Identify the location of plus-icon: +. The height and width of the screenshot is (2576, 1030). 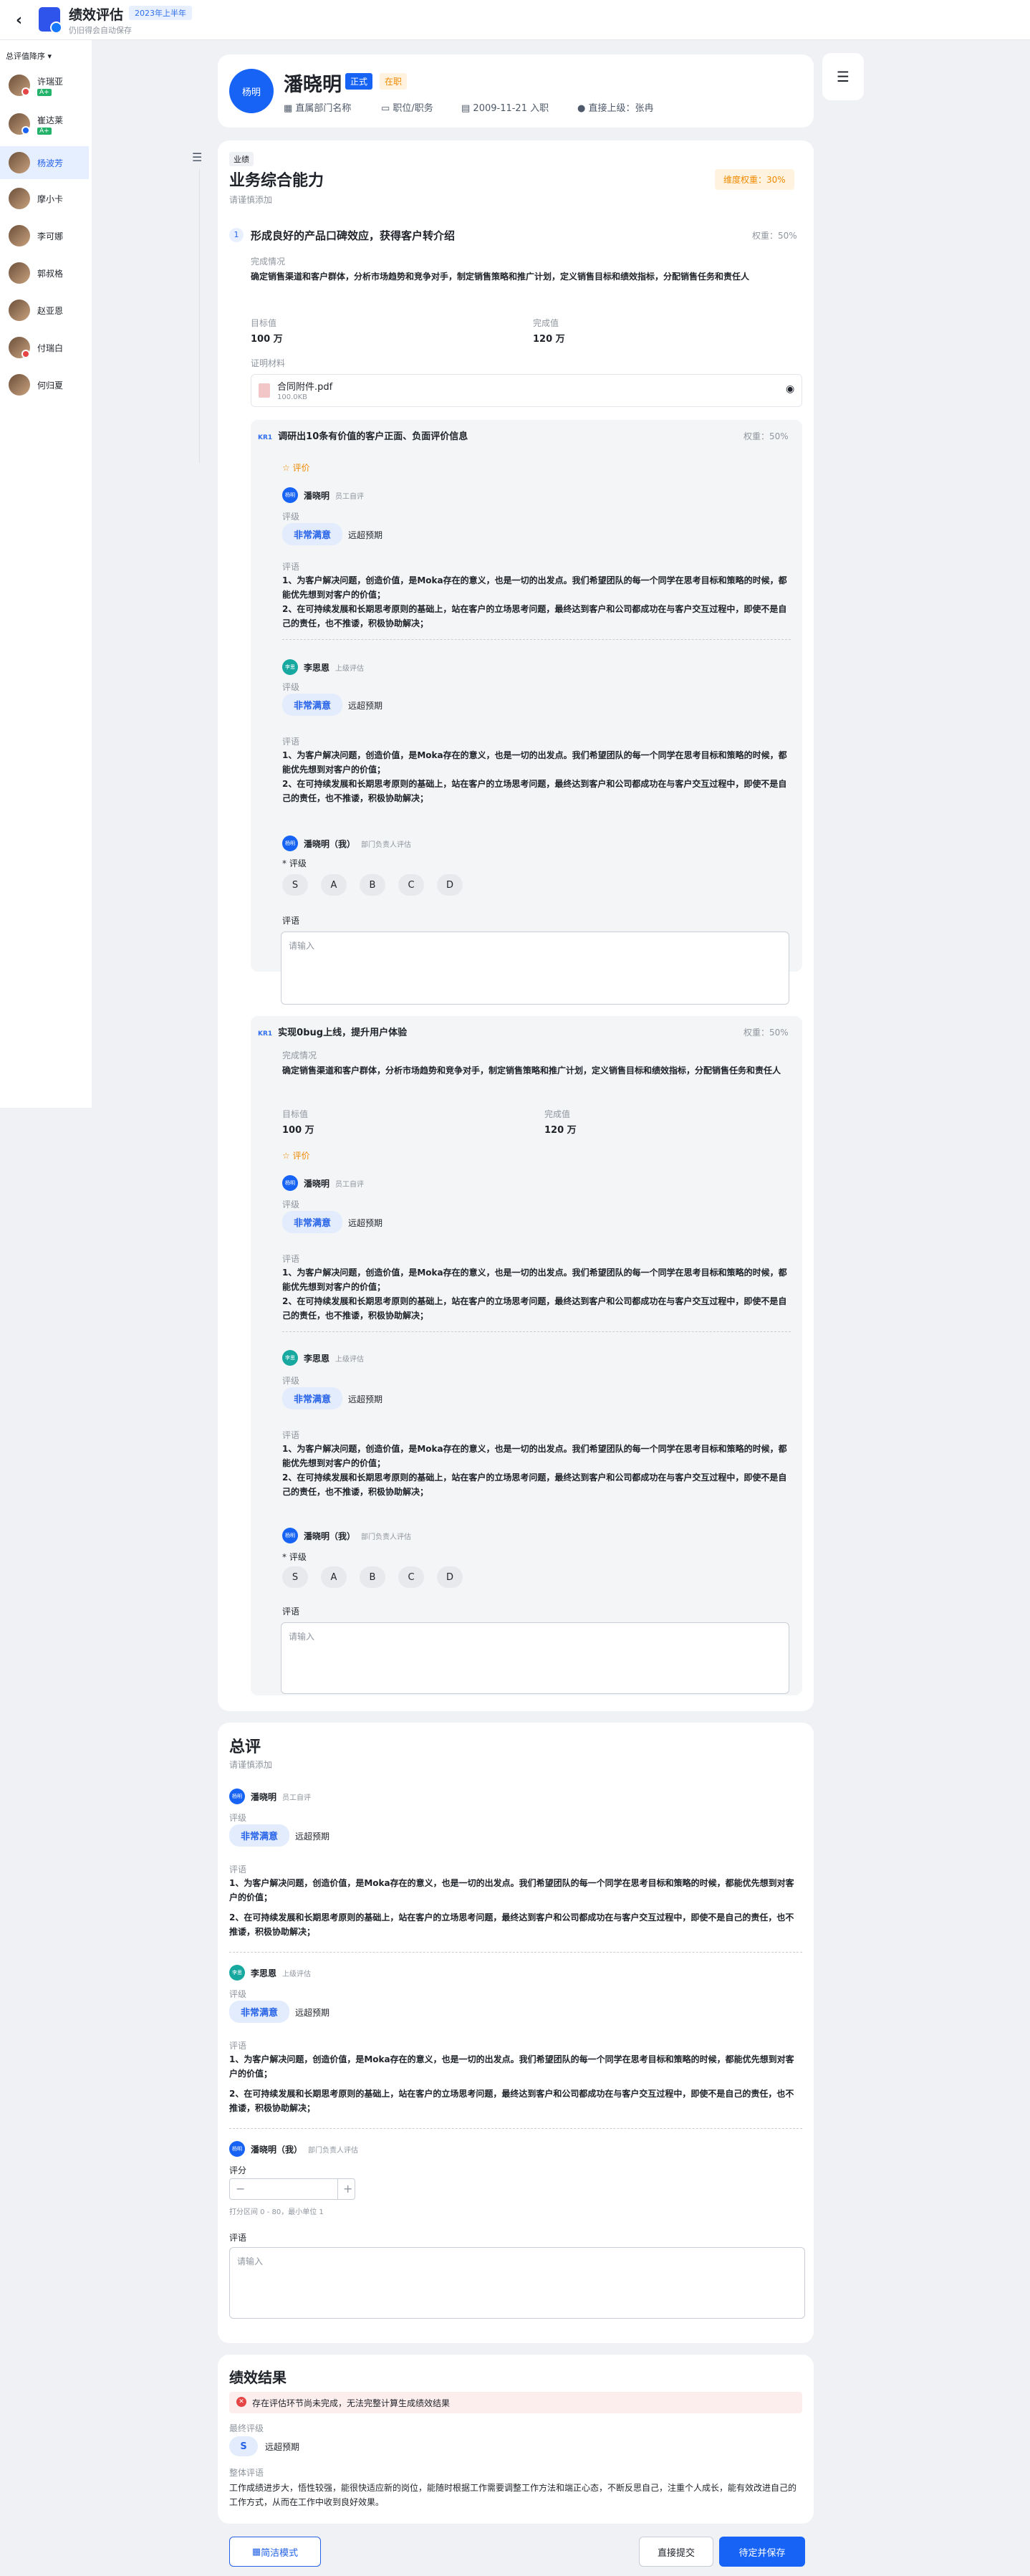
(347, 2189).